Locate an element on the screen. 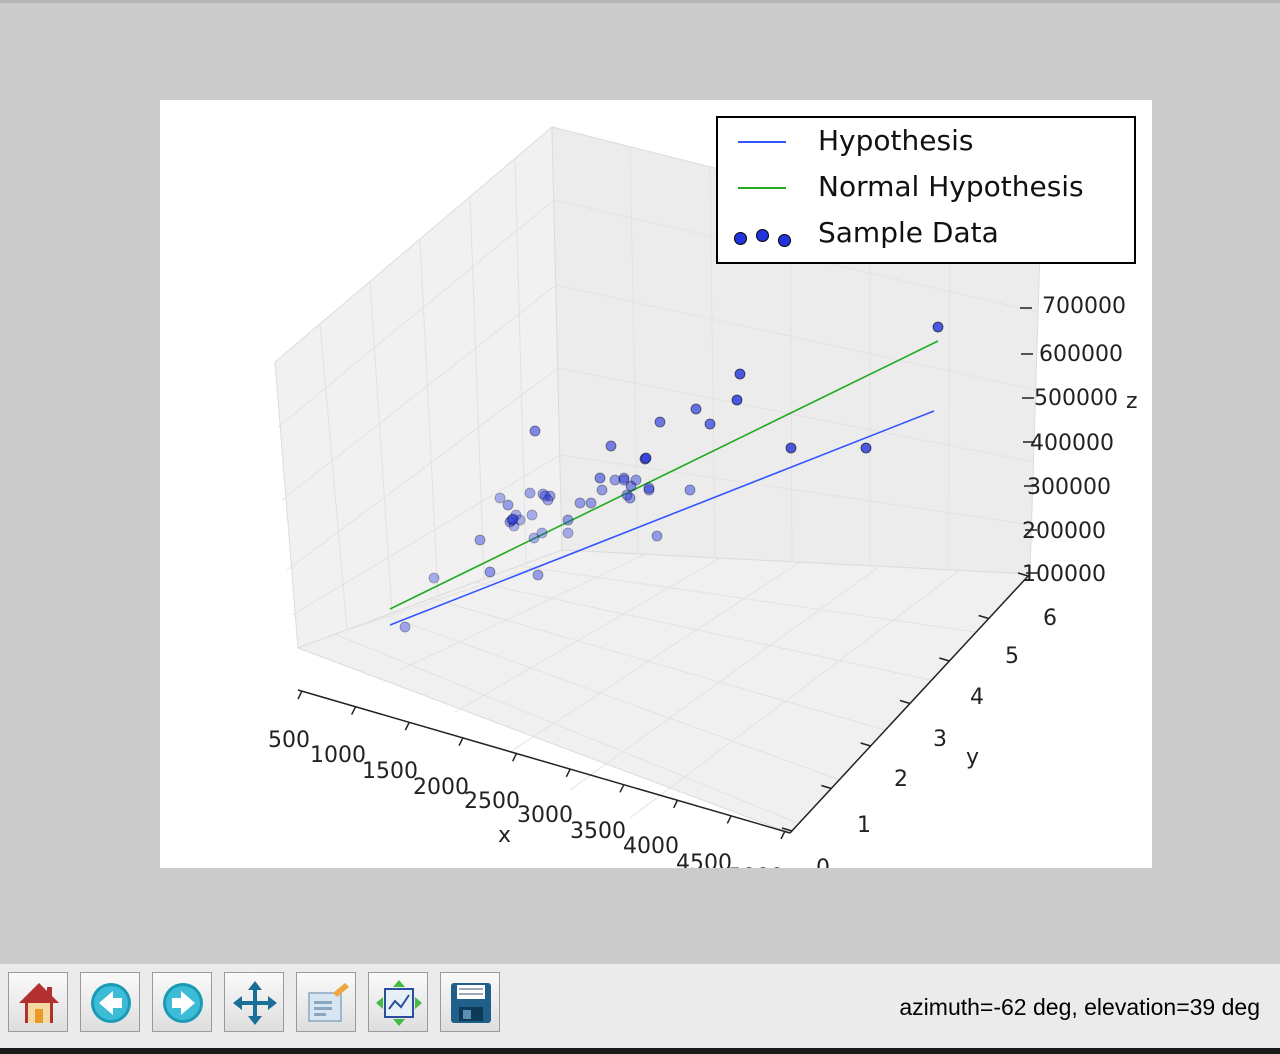 The image size is (1280, 1054). legend-label: Normal Hypothesis is located at coordinates (951, 186).